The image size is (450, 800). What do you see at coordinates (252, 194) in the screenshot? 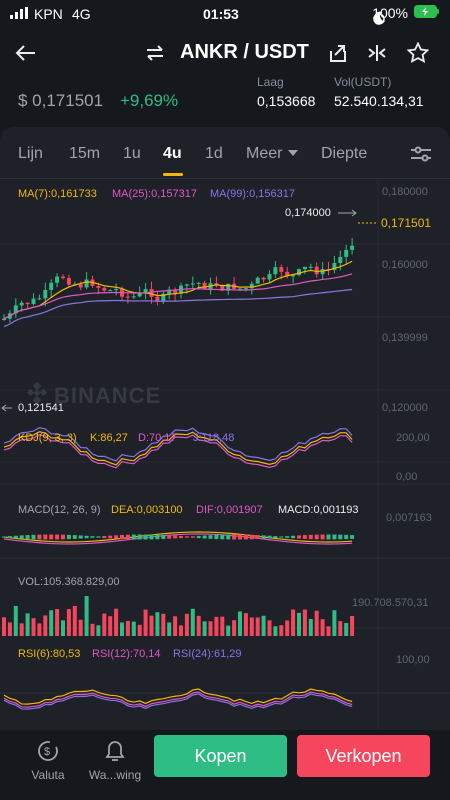
I see `ma99-legend: MA(99):0,156317` at bounding box center [252, 194].